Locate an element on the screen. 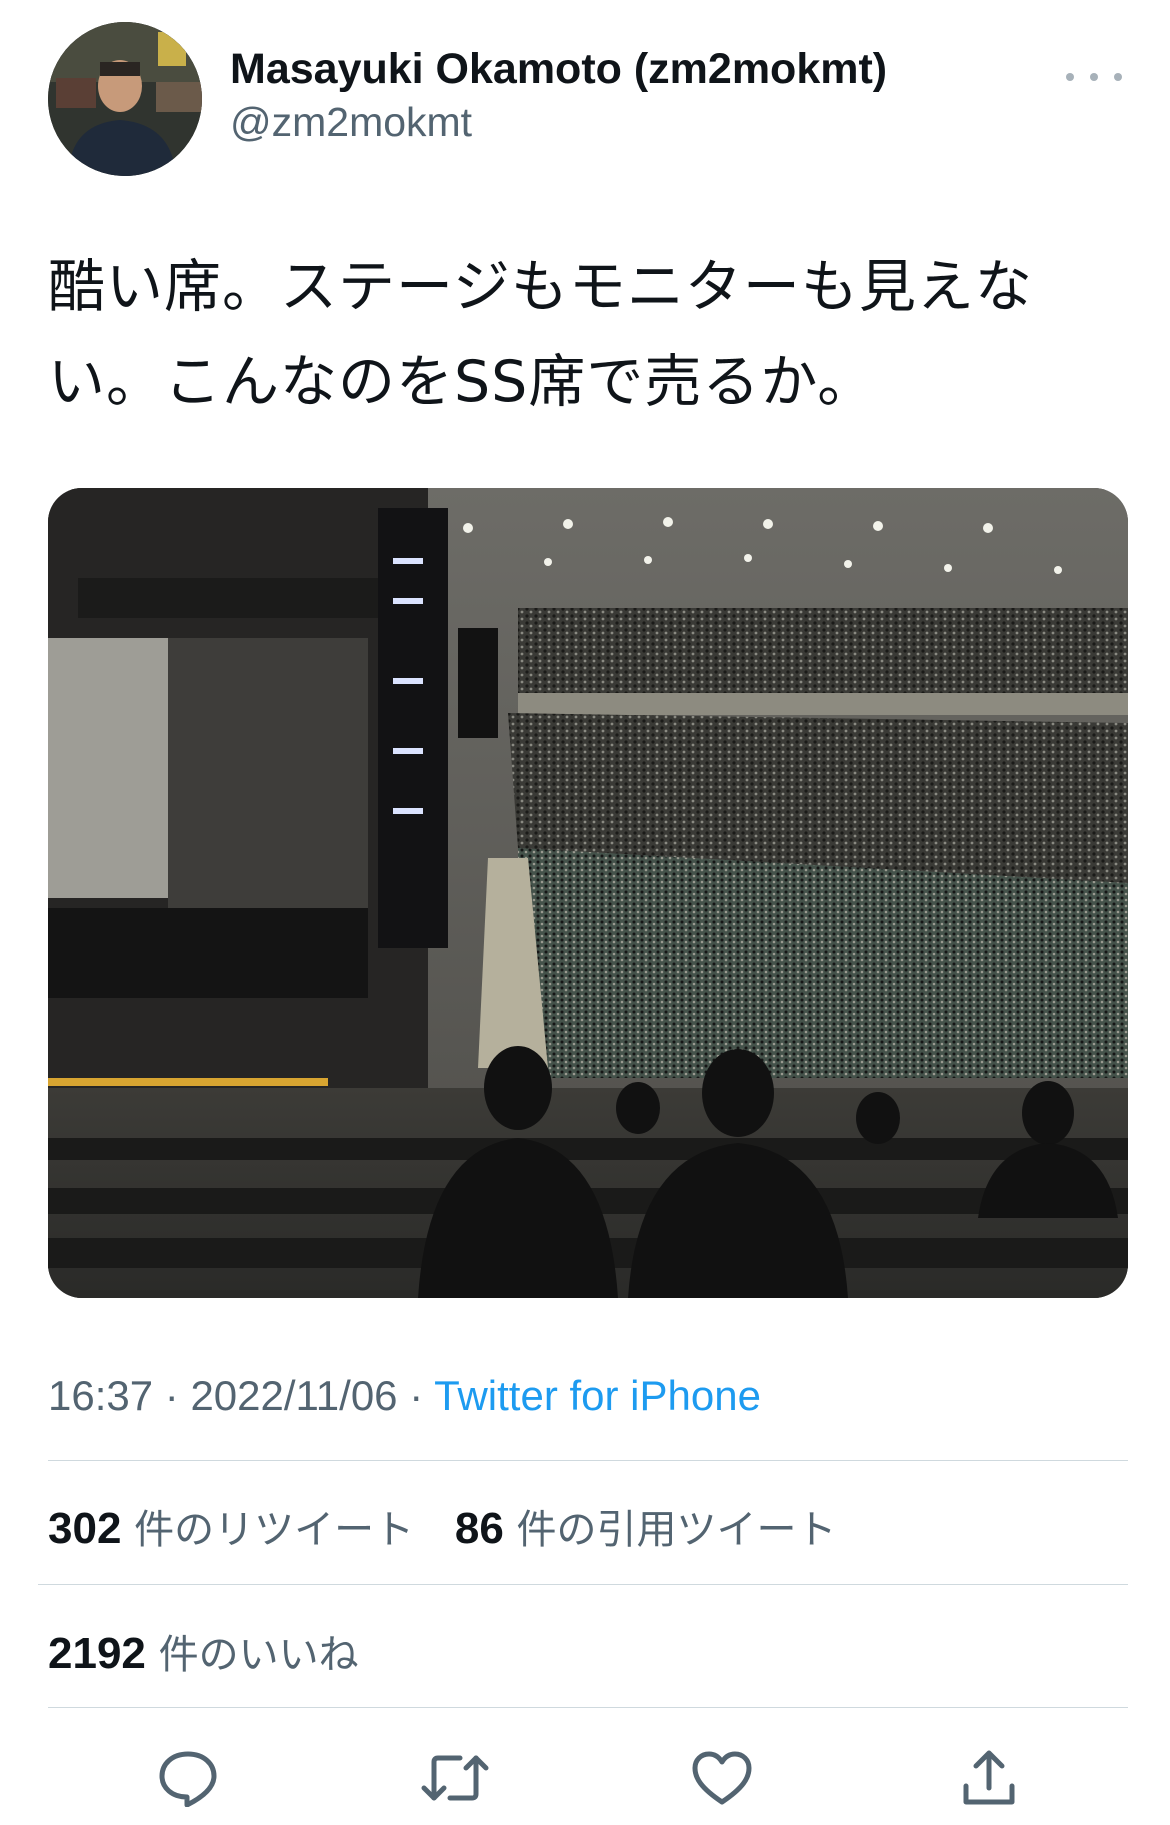  quote-count-link: 86 件の引用ツイート is located at coordinates (645, 1528).